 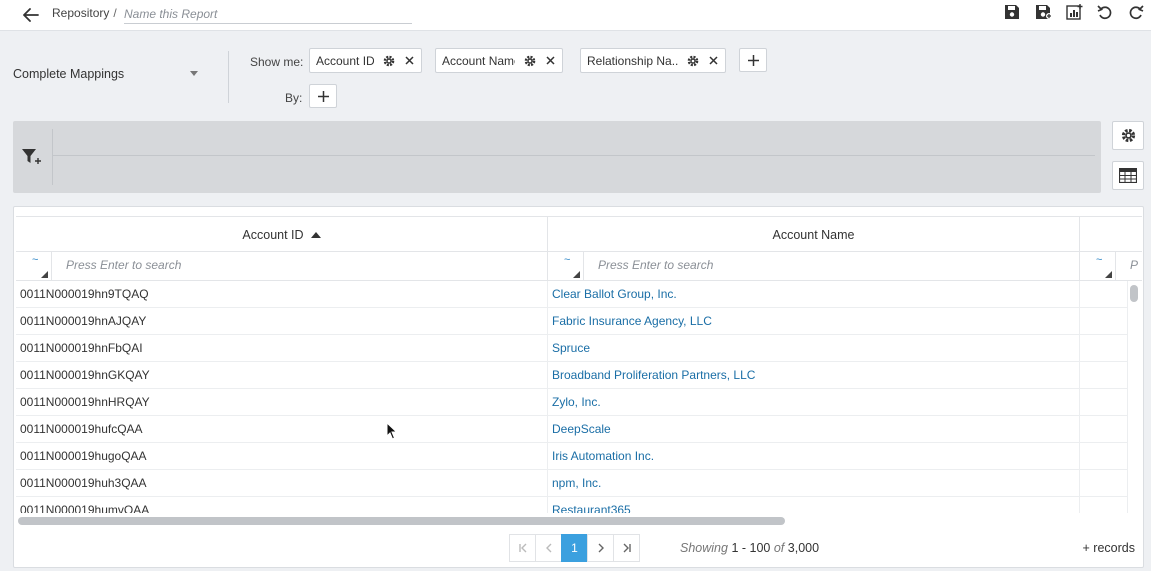 I want to click on add-group-by-button, so click(x=323, y=96).